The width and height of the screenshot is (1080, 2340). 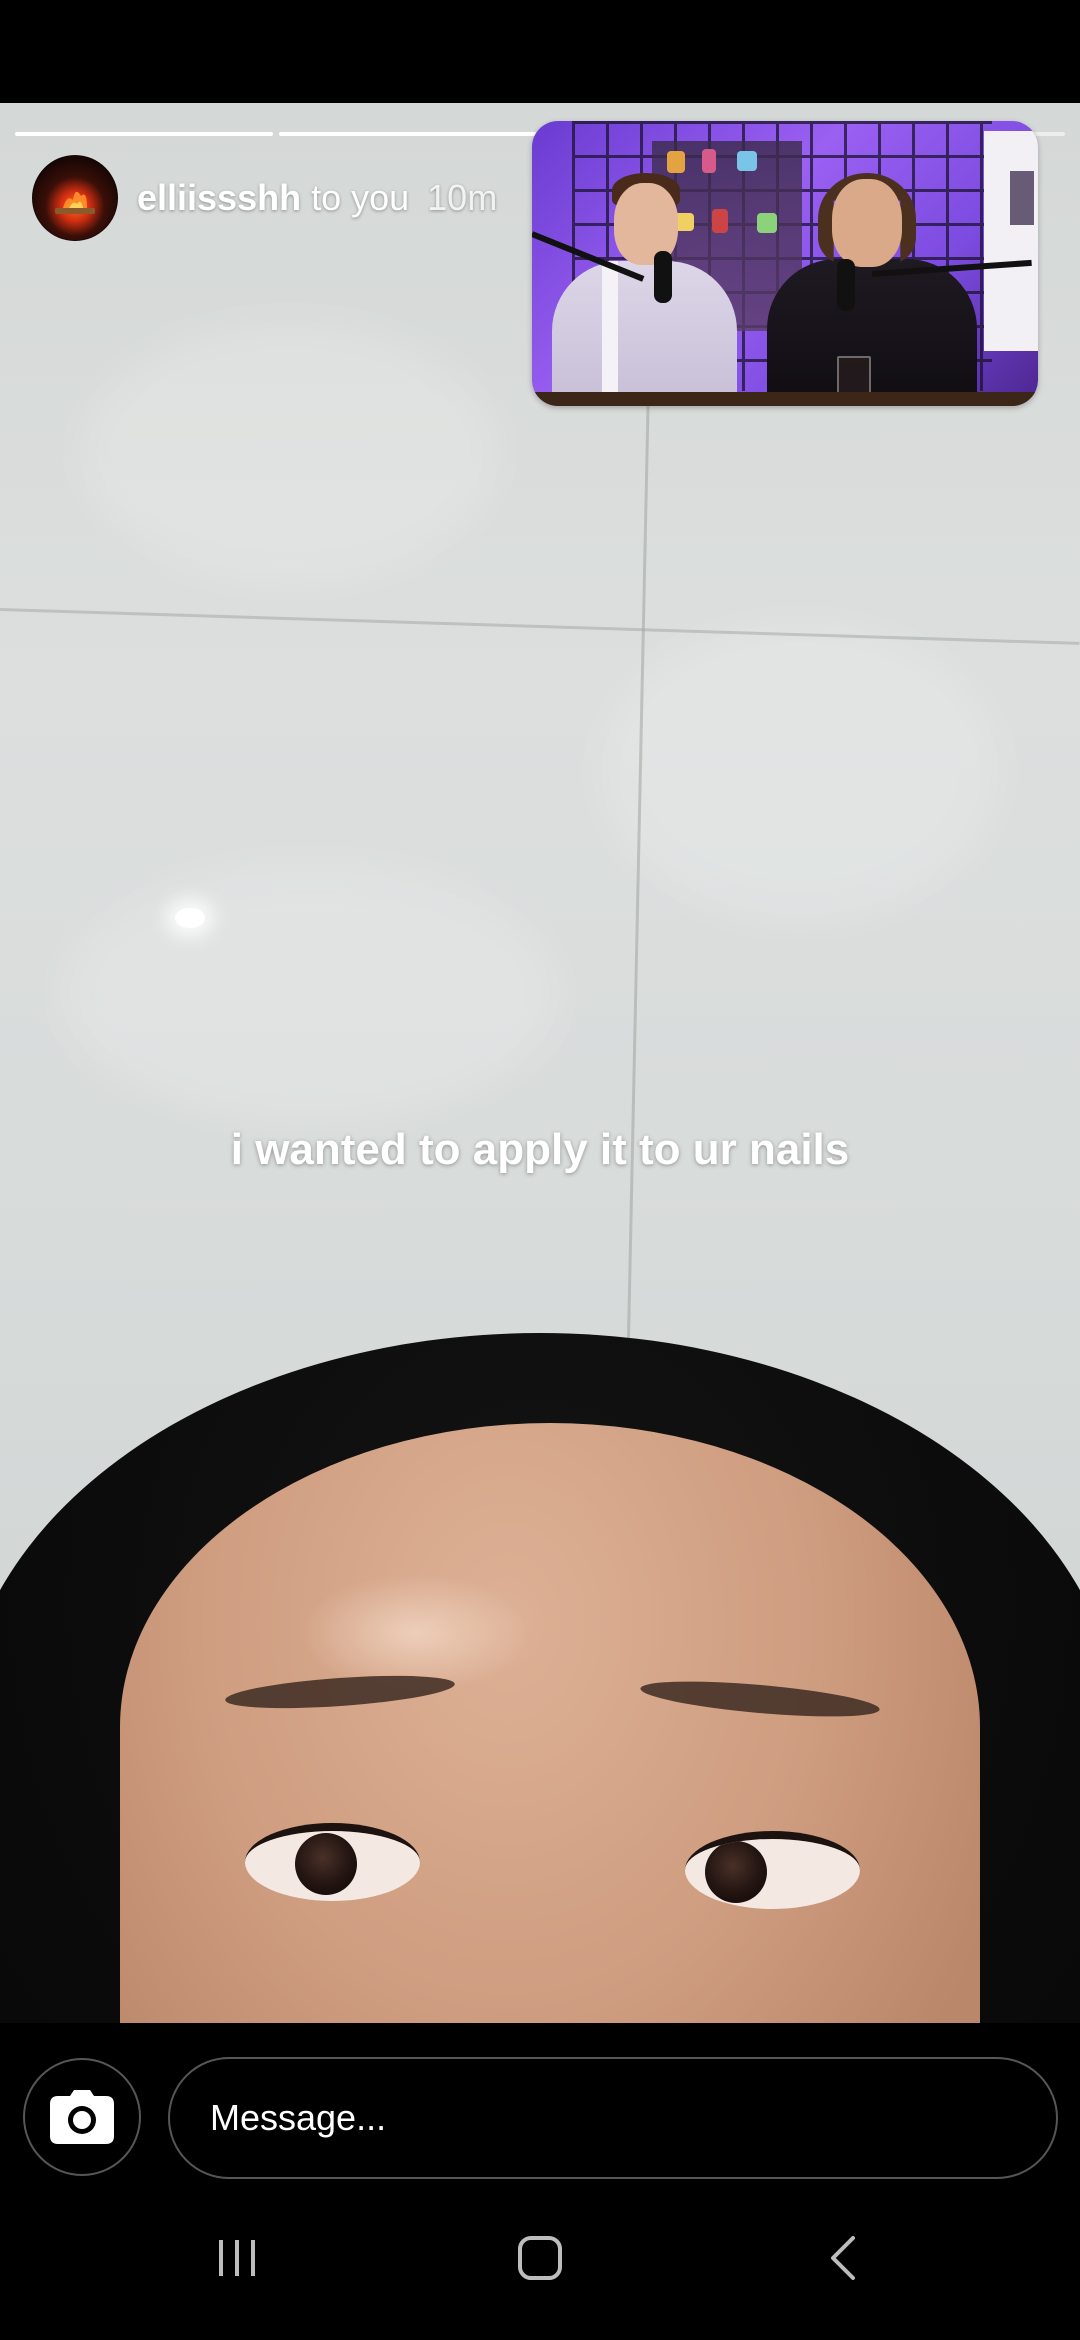 What do you see at coordinates (540, 51) in the screenshot?
I see `status-bar` at bounding box center [540, 51].